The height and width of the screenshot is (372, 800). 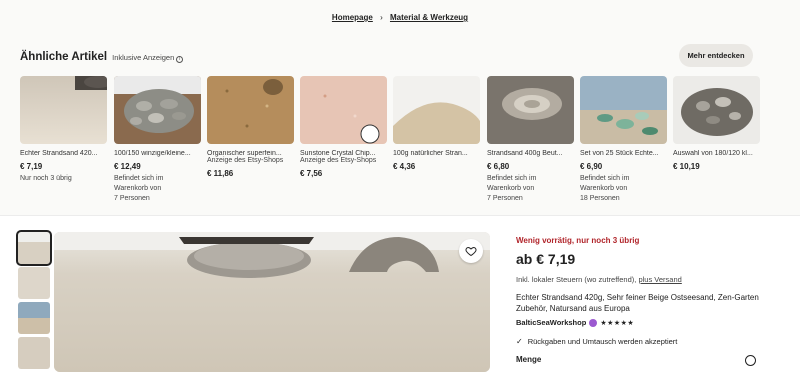 I want to click on item-price: € 7,56, so click(x=311, y=173).